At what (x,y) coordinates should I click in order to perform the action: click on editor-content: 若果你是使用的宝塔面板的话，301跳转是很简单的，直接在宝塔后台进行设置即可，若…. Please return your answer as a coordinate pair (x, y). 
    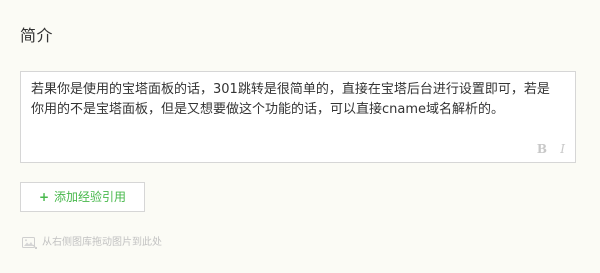
    Looking at the image, I should click on (296, 99).